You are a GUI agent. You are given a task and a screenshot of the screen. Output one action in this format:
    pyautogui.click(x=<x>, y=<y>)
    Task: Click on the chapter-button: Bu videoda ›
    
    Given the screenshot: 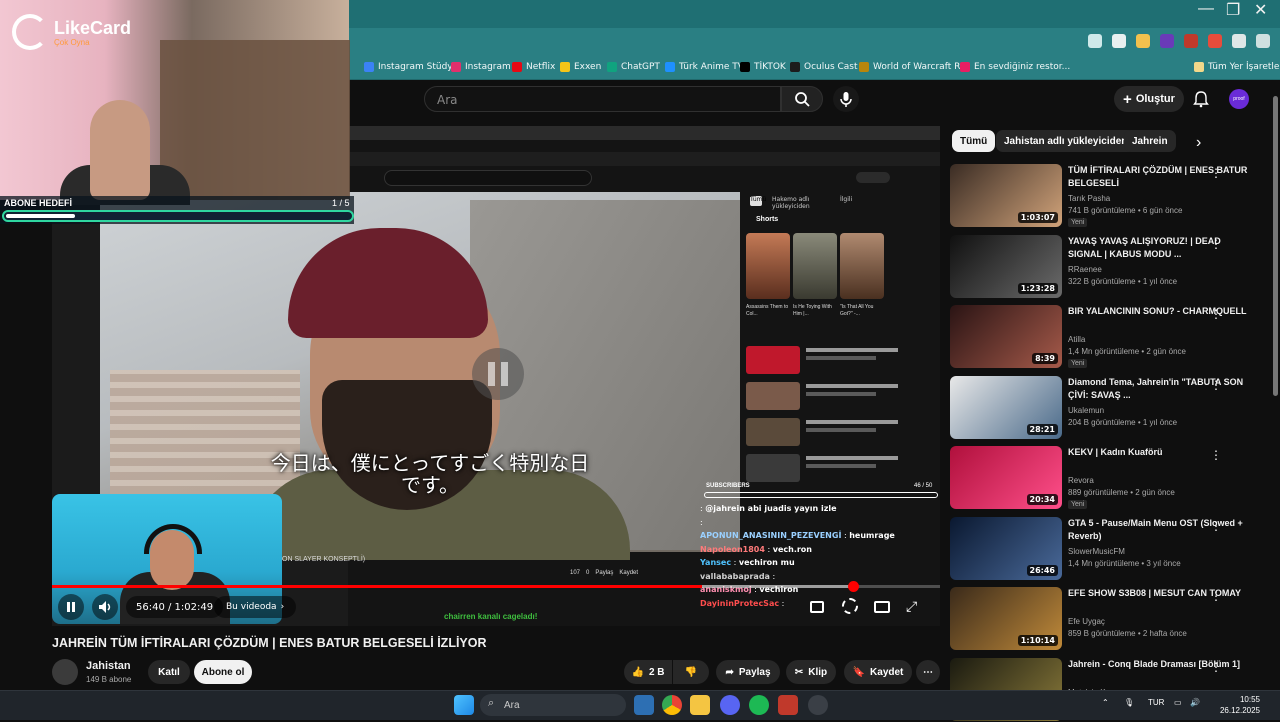 What is the action you would take?
    pyautogui.click(x=255, y=607)
    